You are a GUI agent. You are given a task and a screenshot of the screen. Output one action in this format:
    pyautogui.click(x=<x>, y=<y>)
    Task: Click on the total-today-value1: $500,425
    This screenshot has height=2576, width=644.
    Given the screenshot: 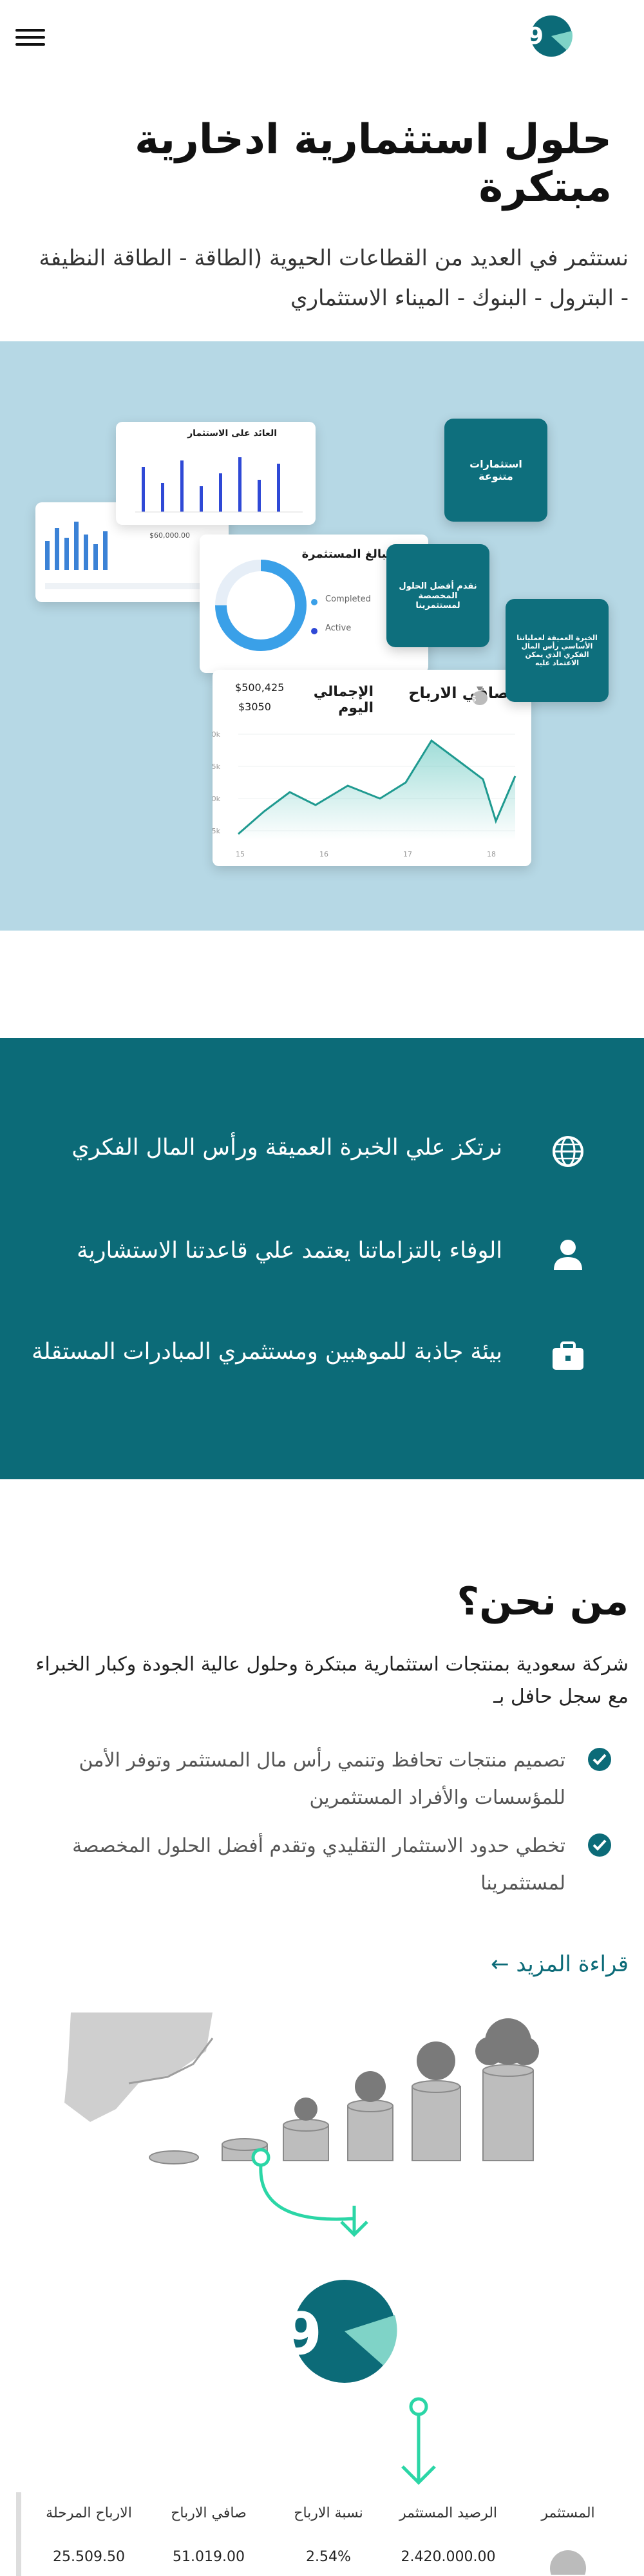 What is the action you would take?
    pyautogui.click(x=260, y=687)
    